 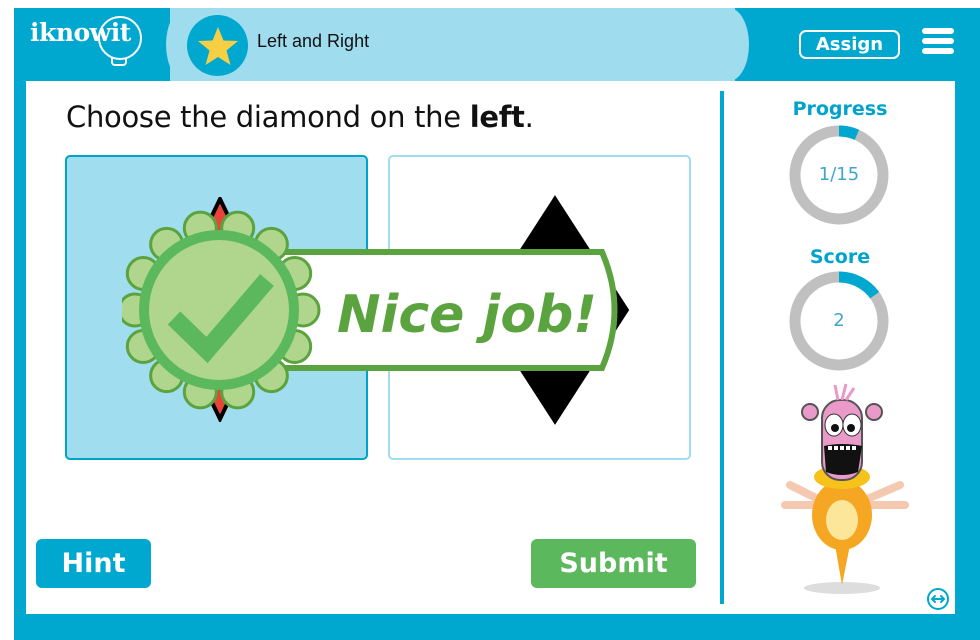 What do you see at coordinates (722, 347) in the screenshot?
I see `sidebar-divider` at bounding box center [722, 347].